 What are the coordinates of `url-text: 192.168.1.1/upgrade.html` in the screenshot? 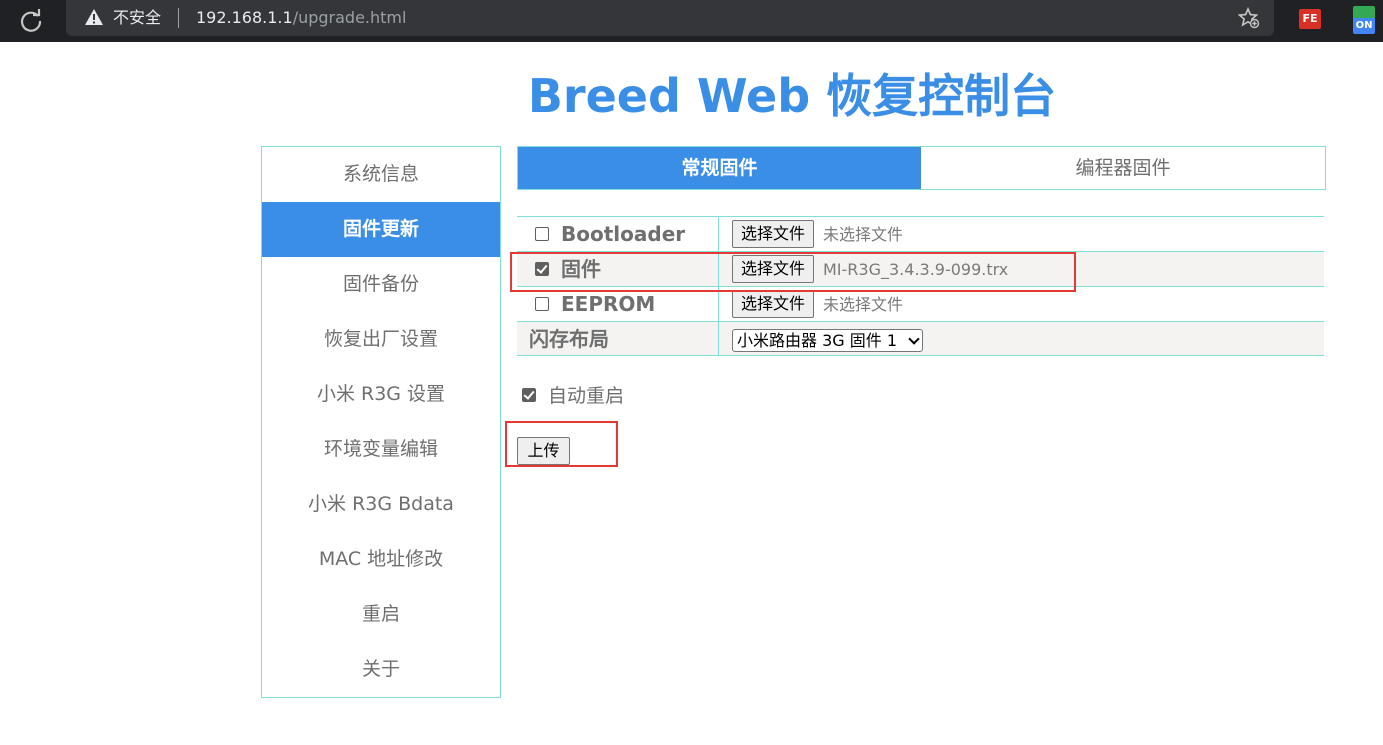 It's located at (301, 18).